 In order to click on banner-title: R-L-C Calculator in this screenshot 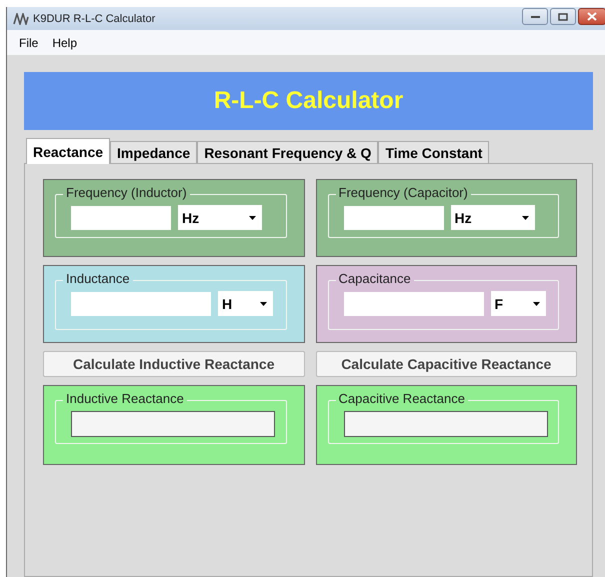, I will do `click(308, 101)`.